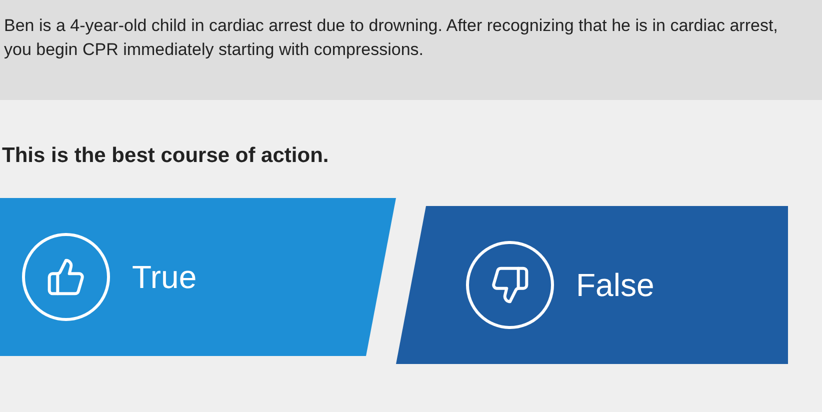 Image resolution: width=822 pixels, height=412 pixels. What do you see at coordinates (166, 156) in the screenshot?
I see `question-text: This is the best course of action.` at bounding box center [166, 156].